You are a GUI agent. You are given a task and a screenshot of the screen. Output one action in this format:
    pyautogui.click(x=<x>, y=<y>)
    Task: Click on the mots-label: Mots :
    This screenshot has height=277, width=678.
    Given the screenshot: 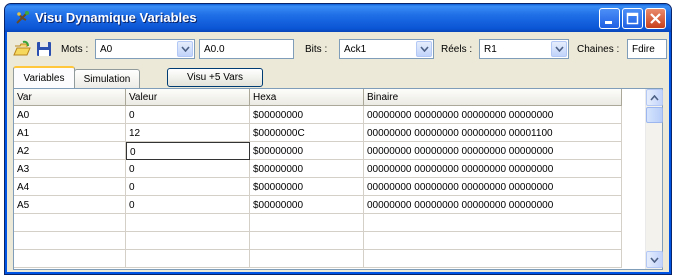 What is the action you would take?
    pyautogui.click(x=75, y=49)
    